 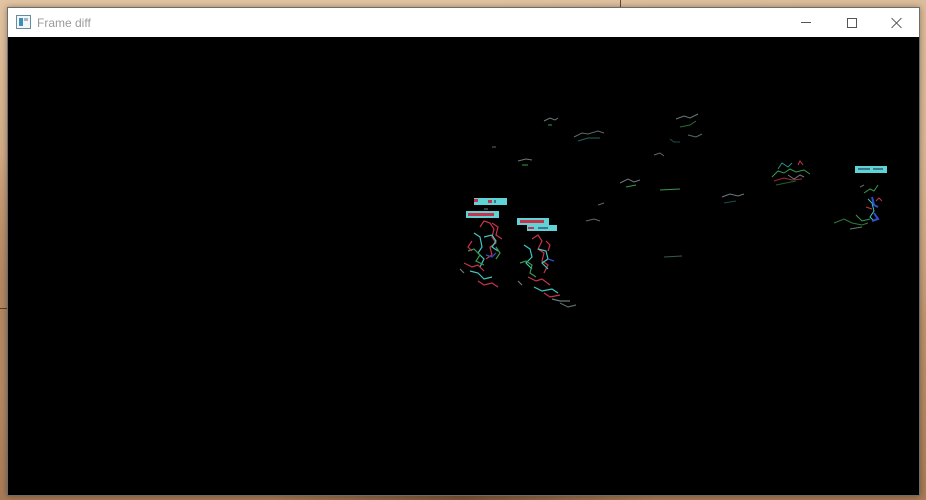 I want to click on maximize-icon, so click(x=852, y=22).